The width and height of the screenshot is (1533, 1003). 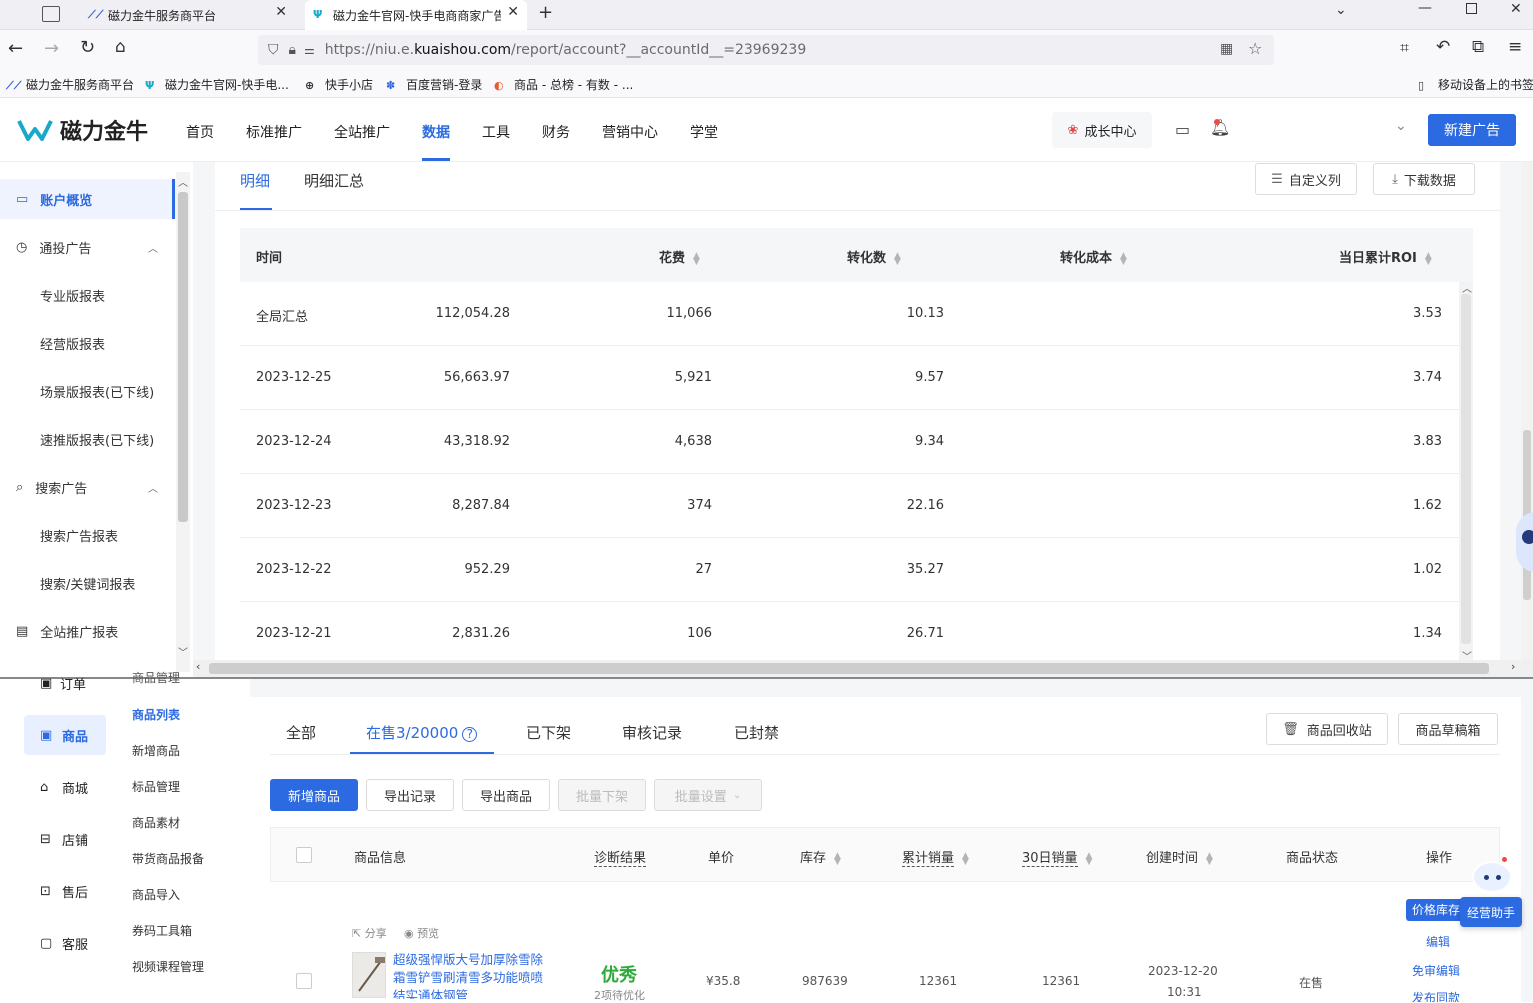 What do you see at coordinates (1472, 130) in the screenshot?
I see `new-ad-button: 新建广告` at bounding box center [1472, 130].